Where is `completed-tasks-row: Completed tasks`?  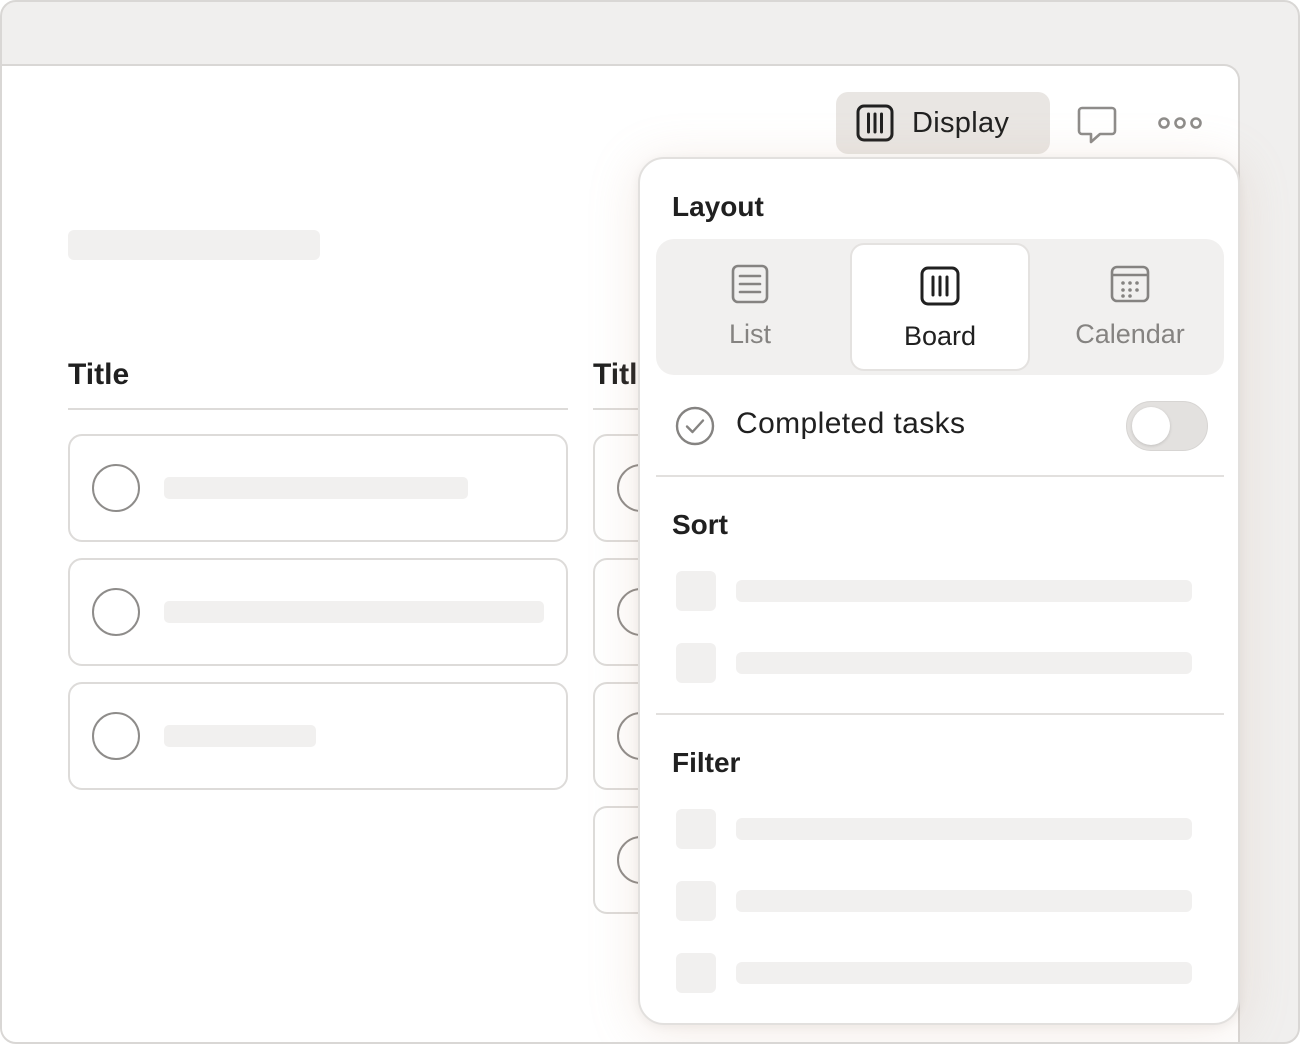
completed-tasks-row: Completed tasks is located at coordinates (940, 427).